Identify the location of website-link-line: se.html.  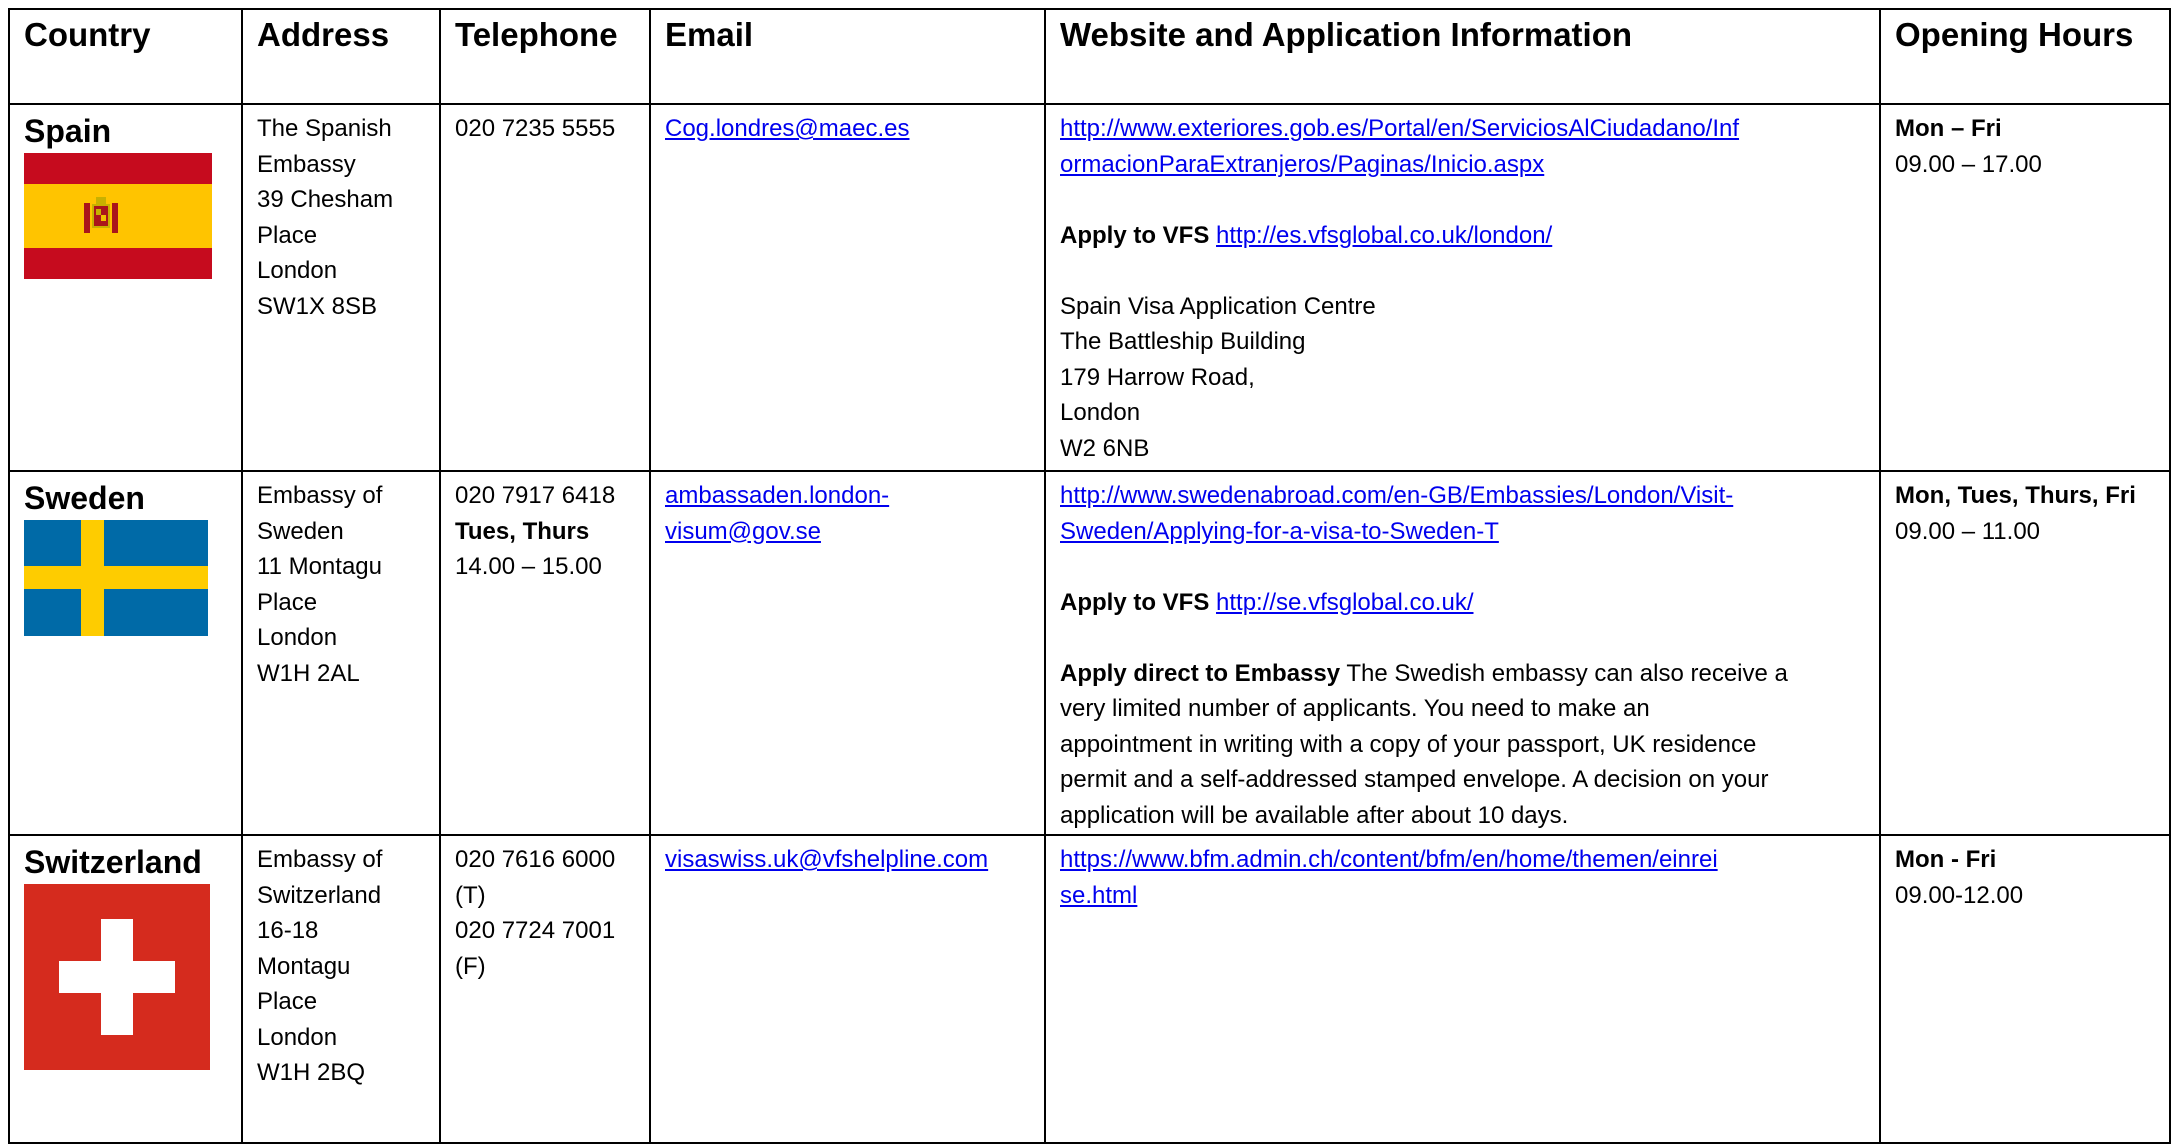
(1099, 895).